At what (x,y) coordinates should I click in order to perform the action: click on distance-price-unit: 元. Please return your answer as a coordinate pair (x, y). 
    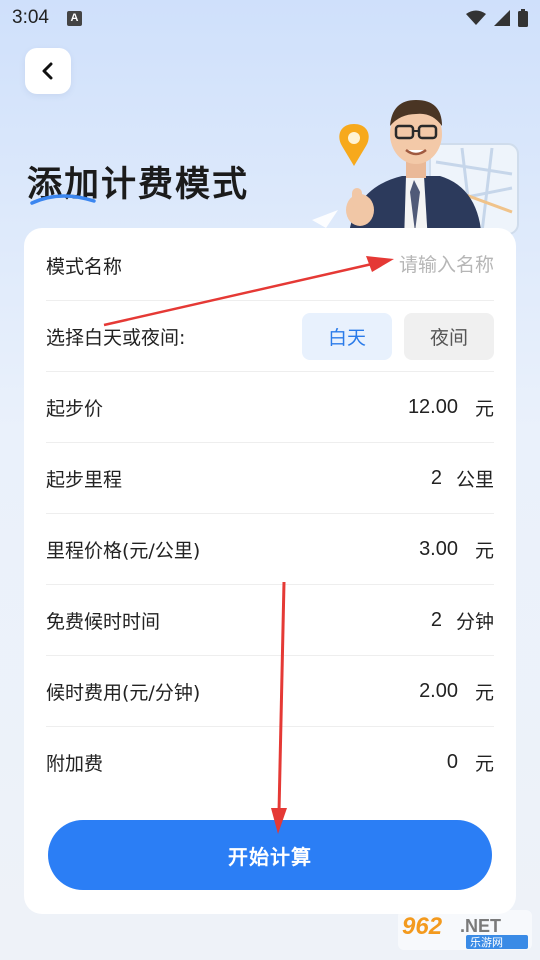
    Looking at the image, I should click on (484, 550).